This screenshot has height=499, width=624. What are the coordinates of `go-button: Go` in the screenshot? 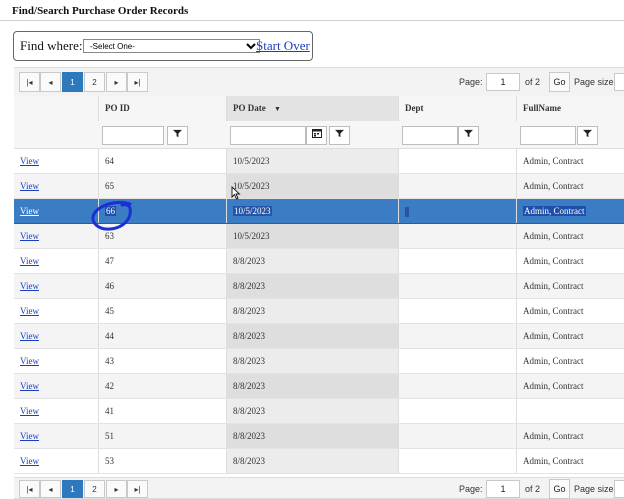 It's located at (559, 82).